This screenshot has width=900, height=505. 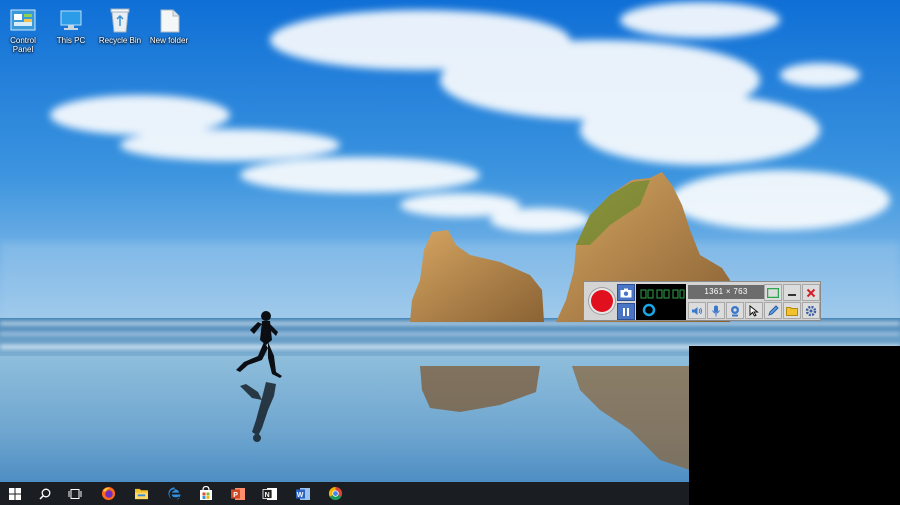 What do you see at coordinates (726, 292) in the screenshot?
I see `resolution-readout: 1361 × 763` at bounding box center [726, 292].